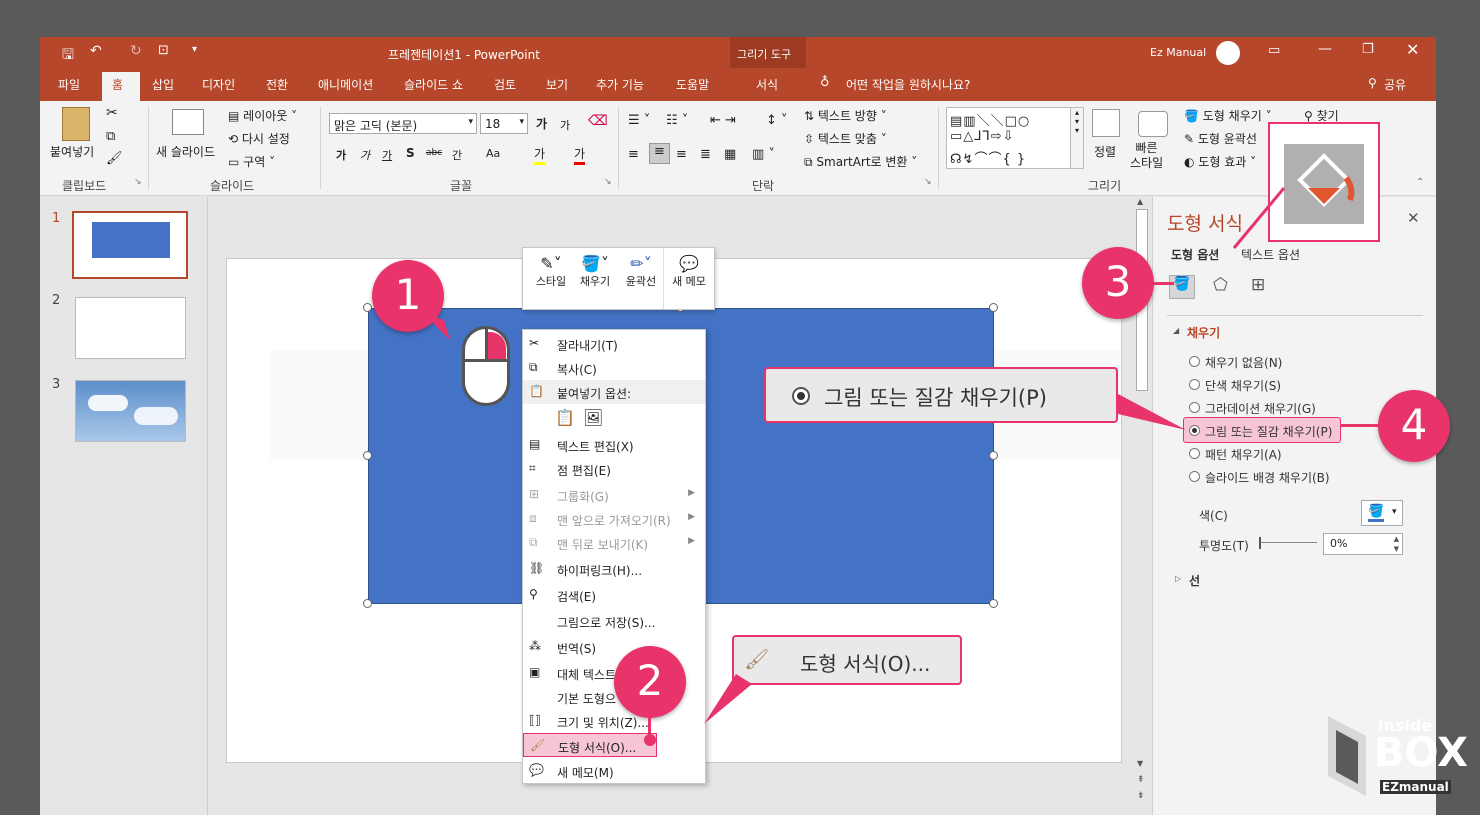 This screenshot has width=1480, height=815. I want to click on layout-button: ▤ 레이아웃 ˅, so click(262, 115).